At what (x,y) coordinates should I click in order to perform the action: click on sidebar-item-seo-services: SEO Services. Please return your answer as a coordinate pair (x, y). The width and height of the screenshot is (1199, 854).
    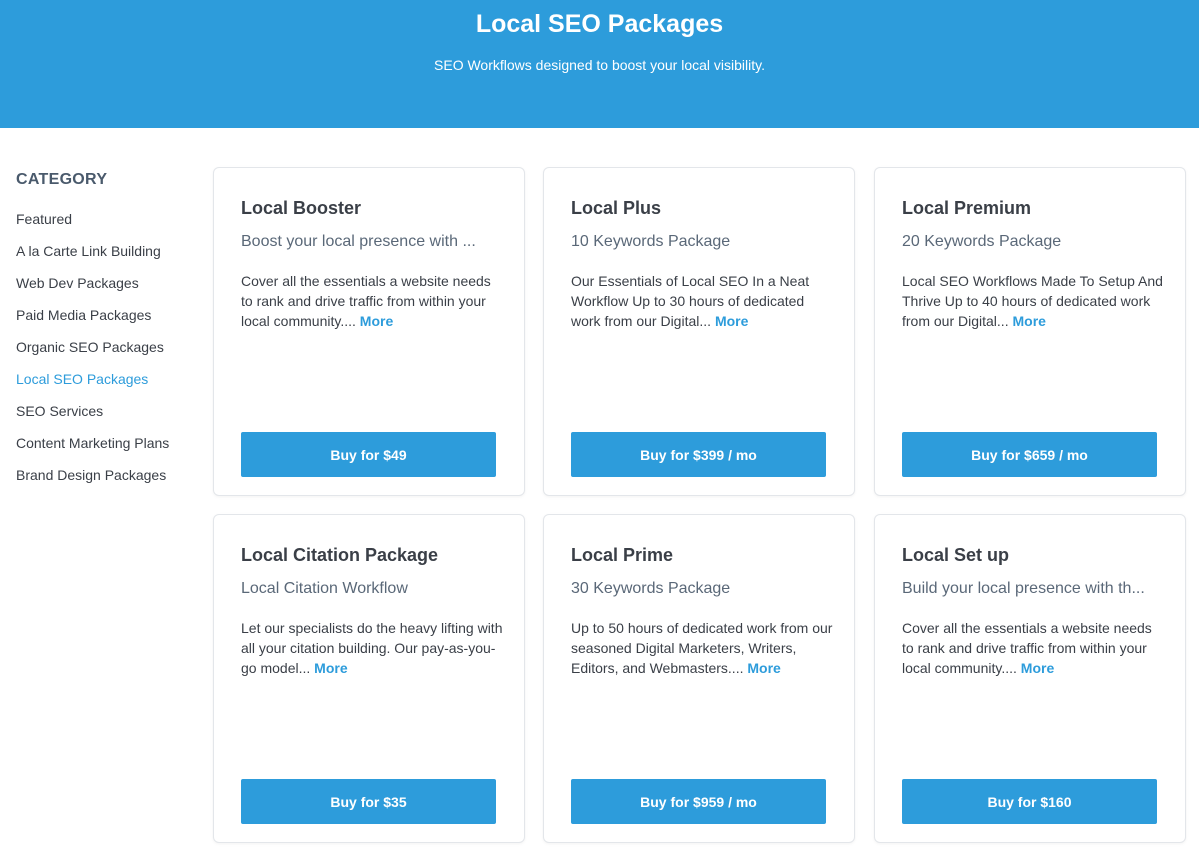
    Looking at the image, I should click on (108, 419).